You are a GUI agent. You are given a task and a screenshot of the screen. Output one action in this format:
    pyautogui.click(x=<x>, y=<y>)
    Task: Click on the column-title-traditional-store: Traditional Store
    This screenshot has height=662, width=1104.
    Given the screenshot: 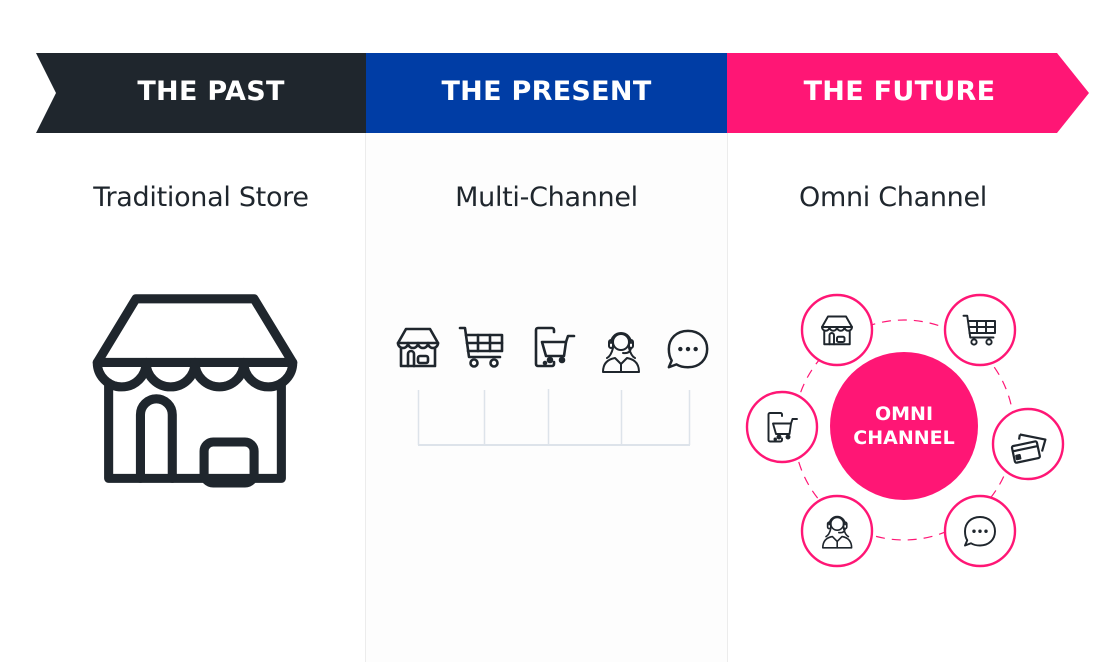 What is the action you would take?
    pyautogui.click(x=201, y=197)
    